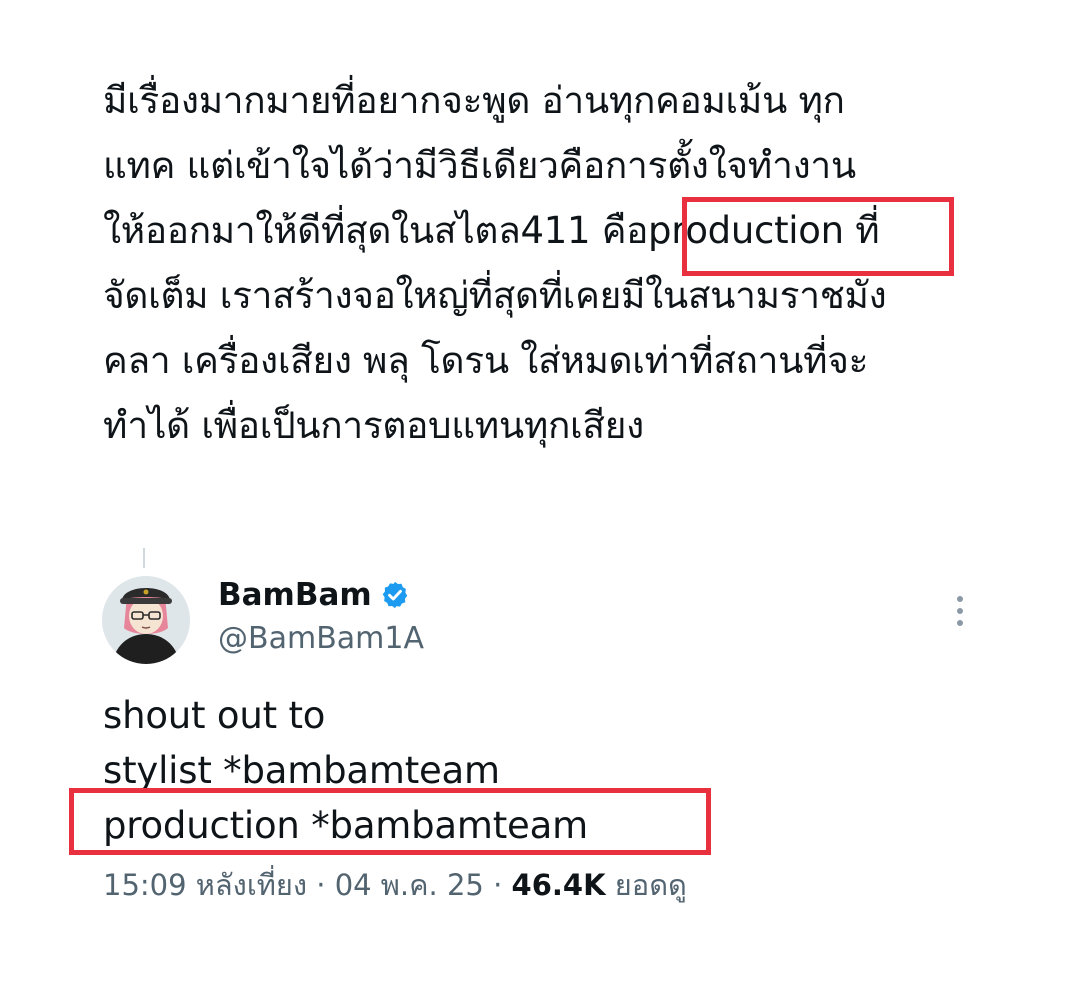 The image size is (1080, 1005). What do you see at coordinates (960, 611) in the screenshot?
I see `more-options-icon` at bounding box center [960, 611].